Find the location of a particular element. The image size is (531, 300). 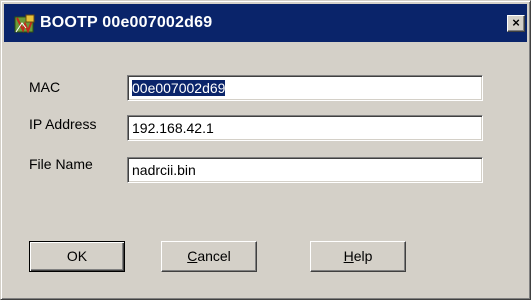

mac-label: MAC is located at coordinates (45, 87).